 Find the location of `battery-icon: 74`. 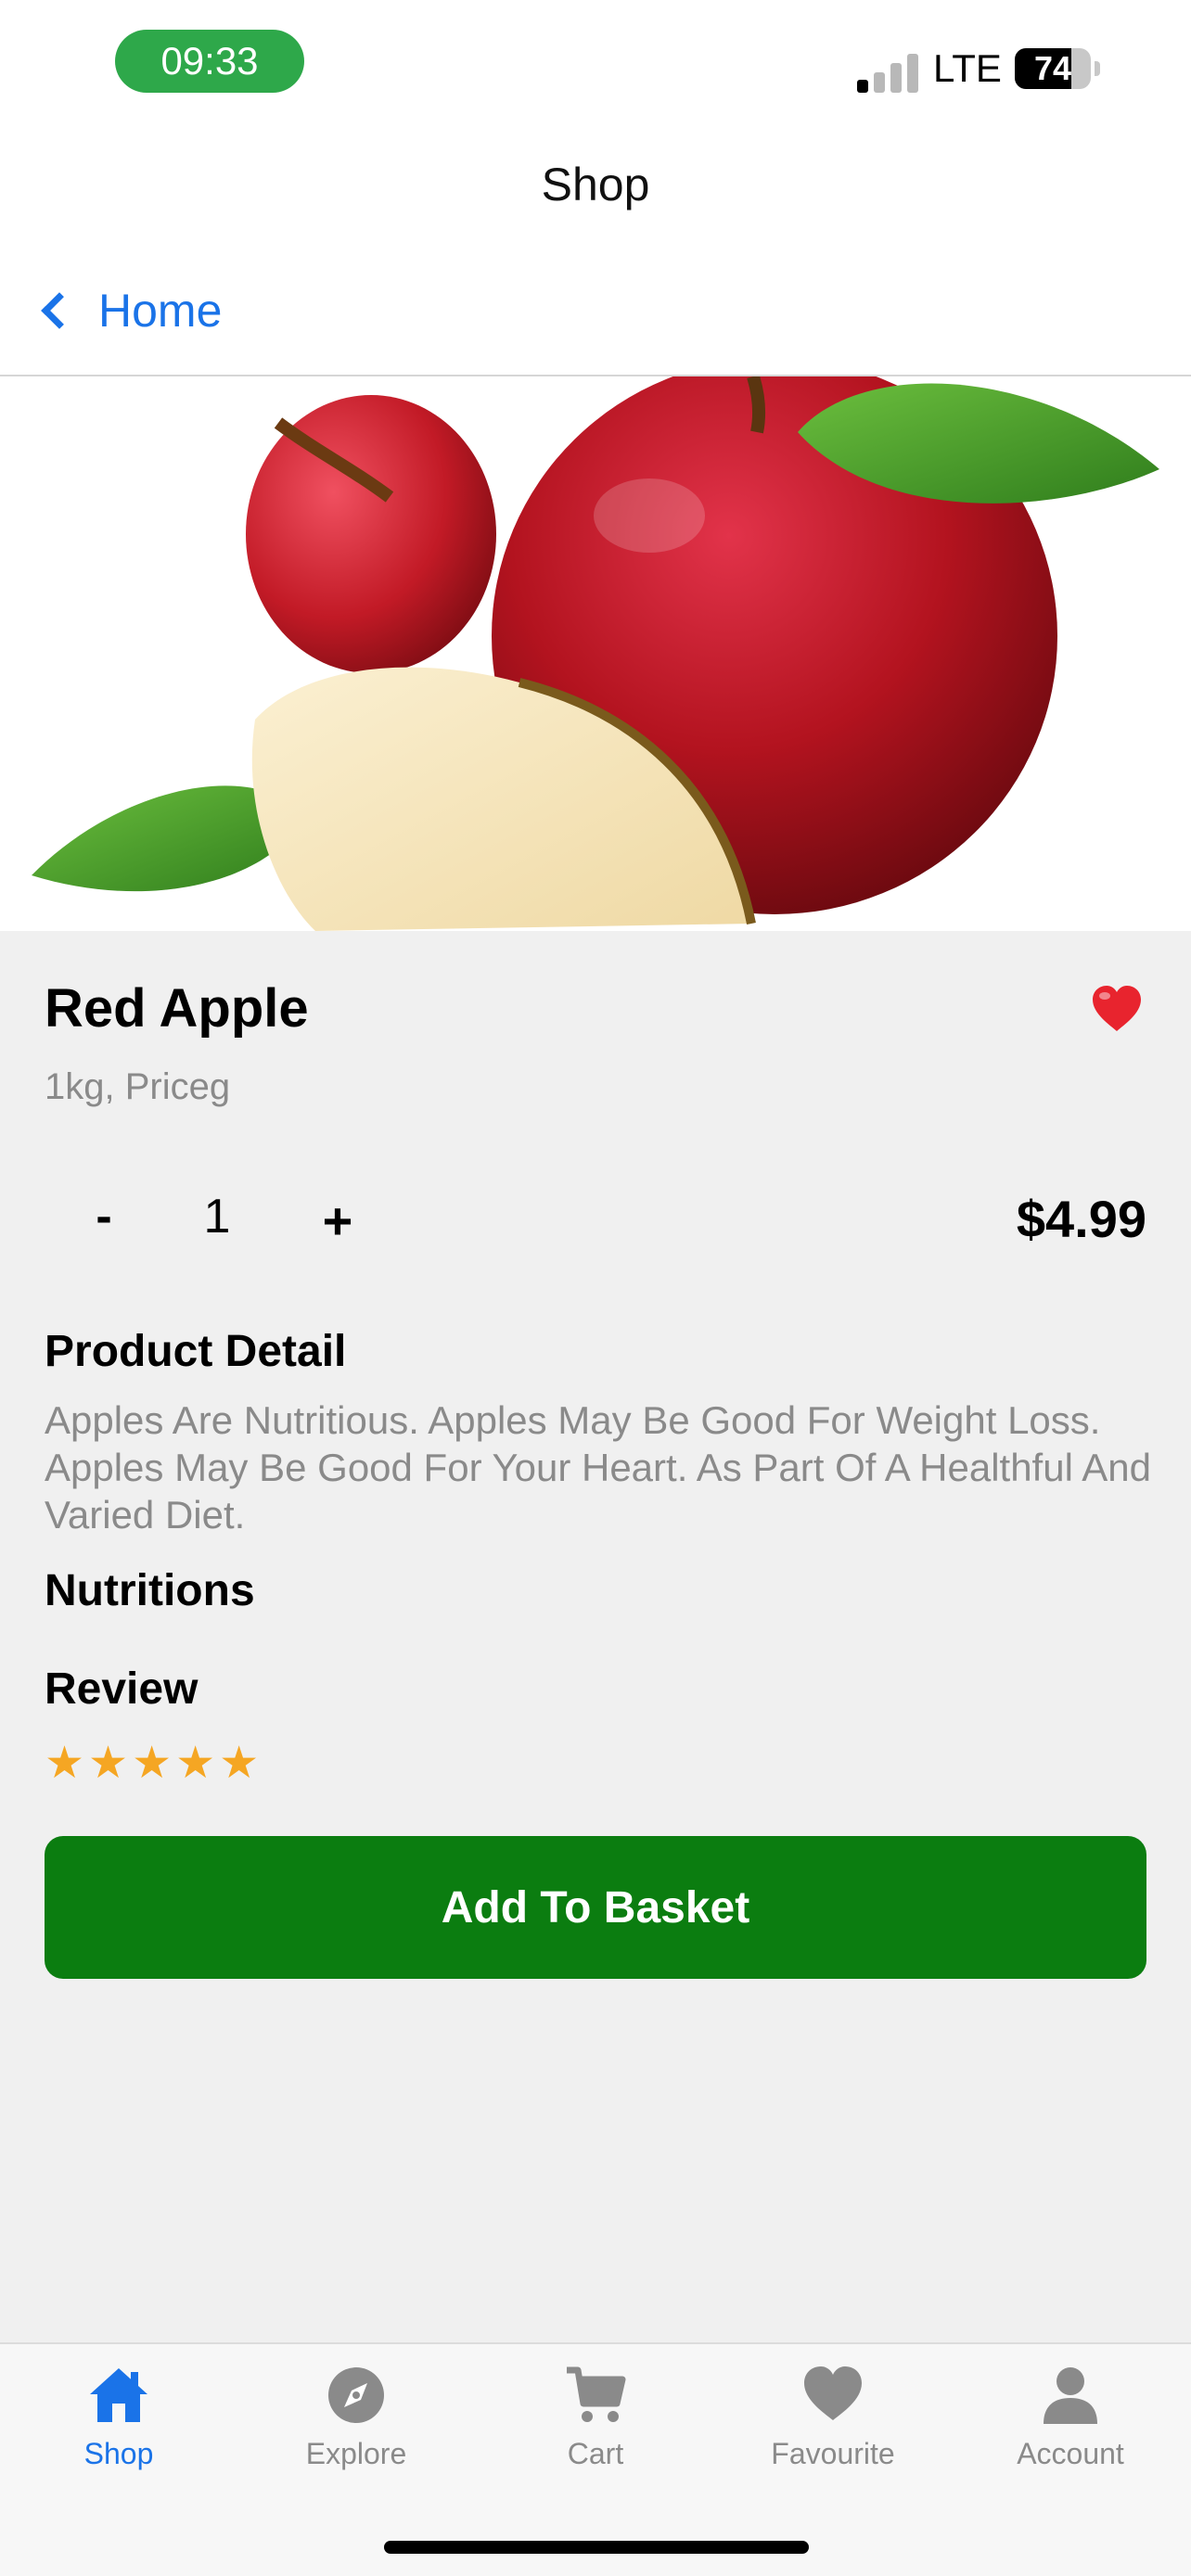

battery-icon: 74 is located at coordinates (1053, 68).